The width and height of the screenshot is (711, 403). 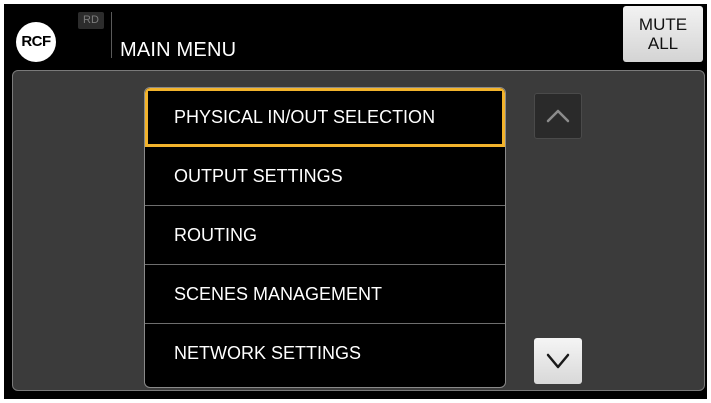 I want to click on page-title: MAIN MENU, so click(x=178, y=50).